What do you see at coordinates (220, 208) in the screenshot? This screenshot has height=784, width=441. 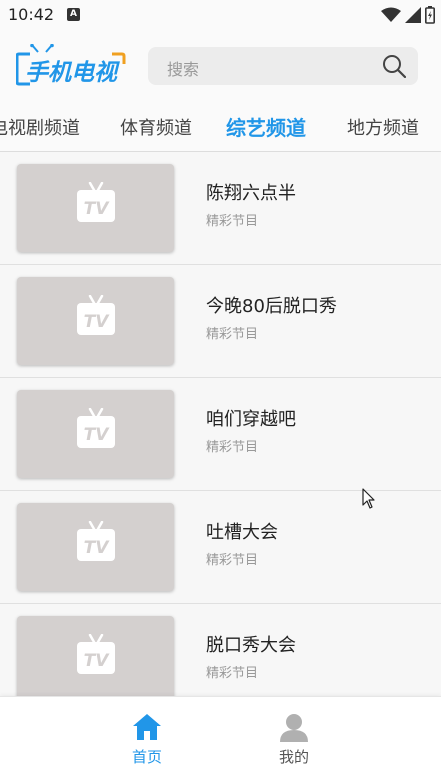 I see `list-item: TV 陈翔六点半 精彩节目` at bounding box center [220, 208].